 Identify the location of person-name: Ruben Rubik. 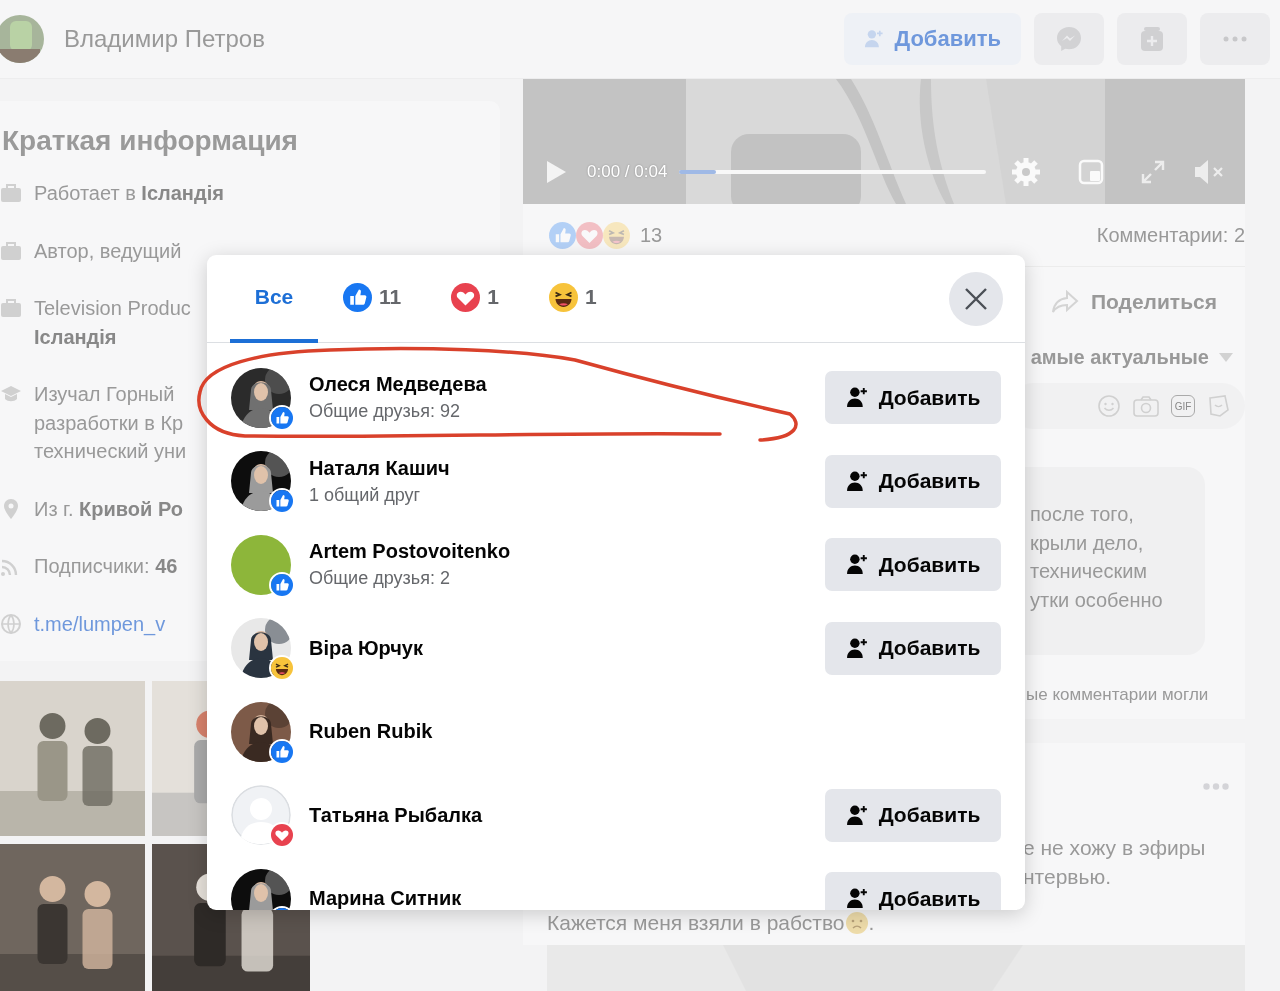
(371, 732).